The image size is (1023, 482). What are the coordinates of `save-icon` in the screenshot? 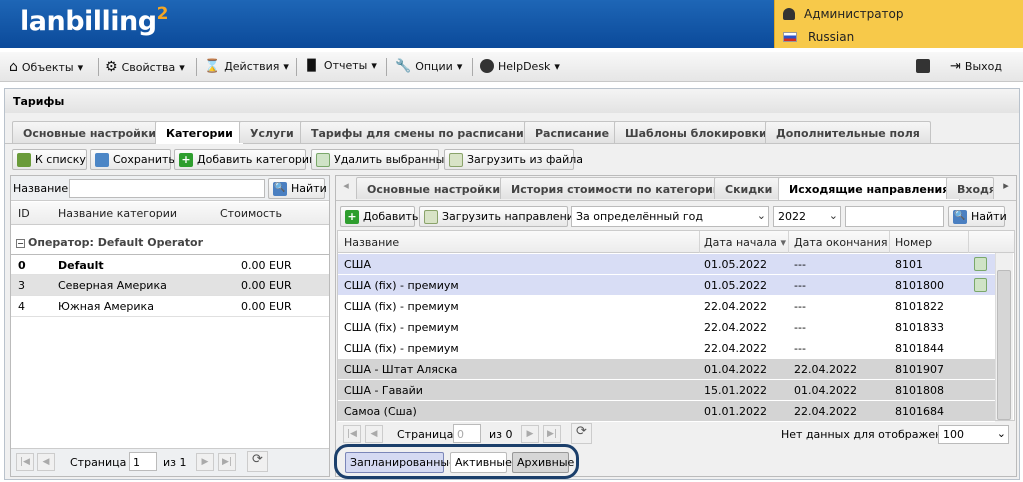 It's located at (102, 160).